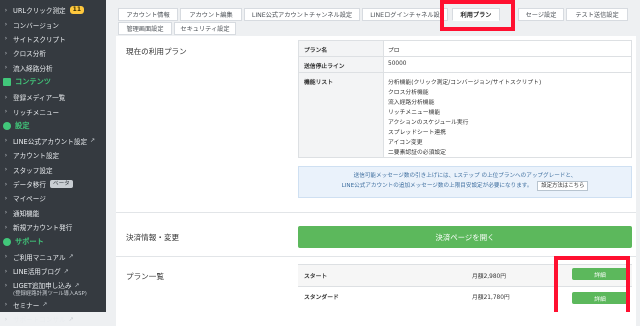 This screenshot has height=326, width=640. What do you see at coordinates (465, 83) in the screenshot?
I see `feature-item: 分析機能(クリック測定/コンバージョン/サイトスクリプト)` at bounding box center [465, 83].